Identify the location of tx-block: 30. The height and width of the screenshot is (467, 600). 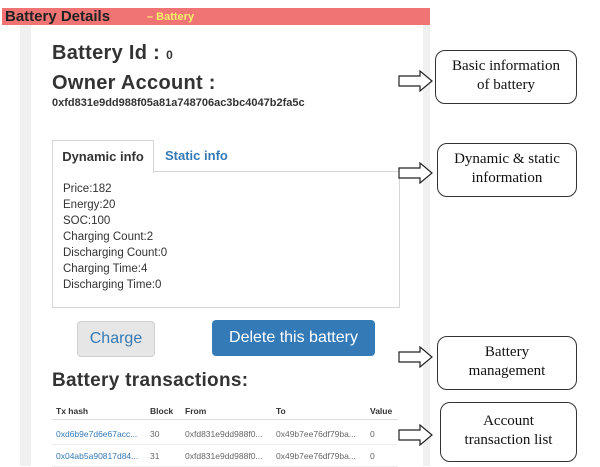
(155, 434).